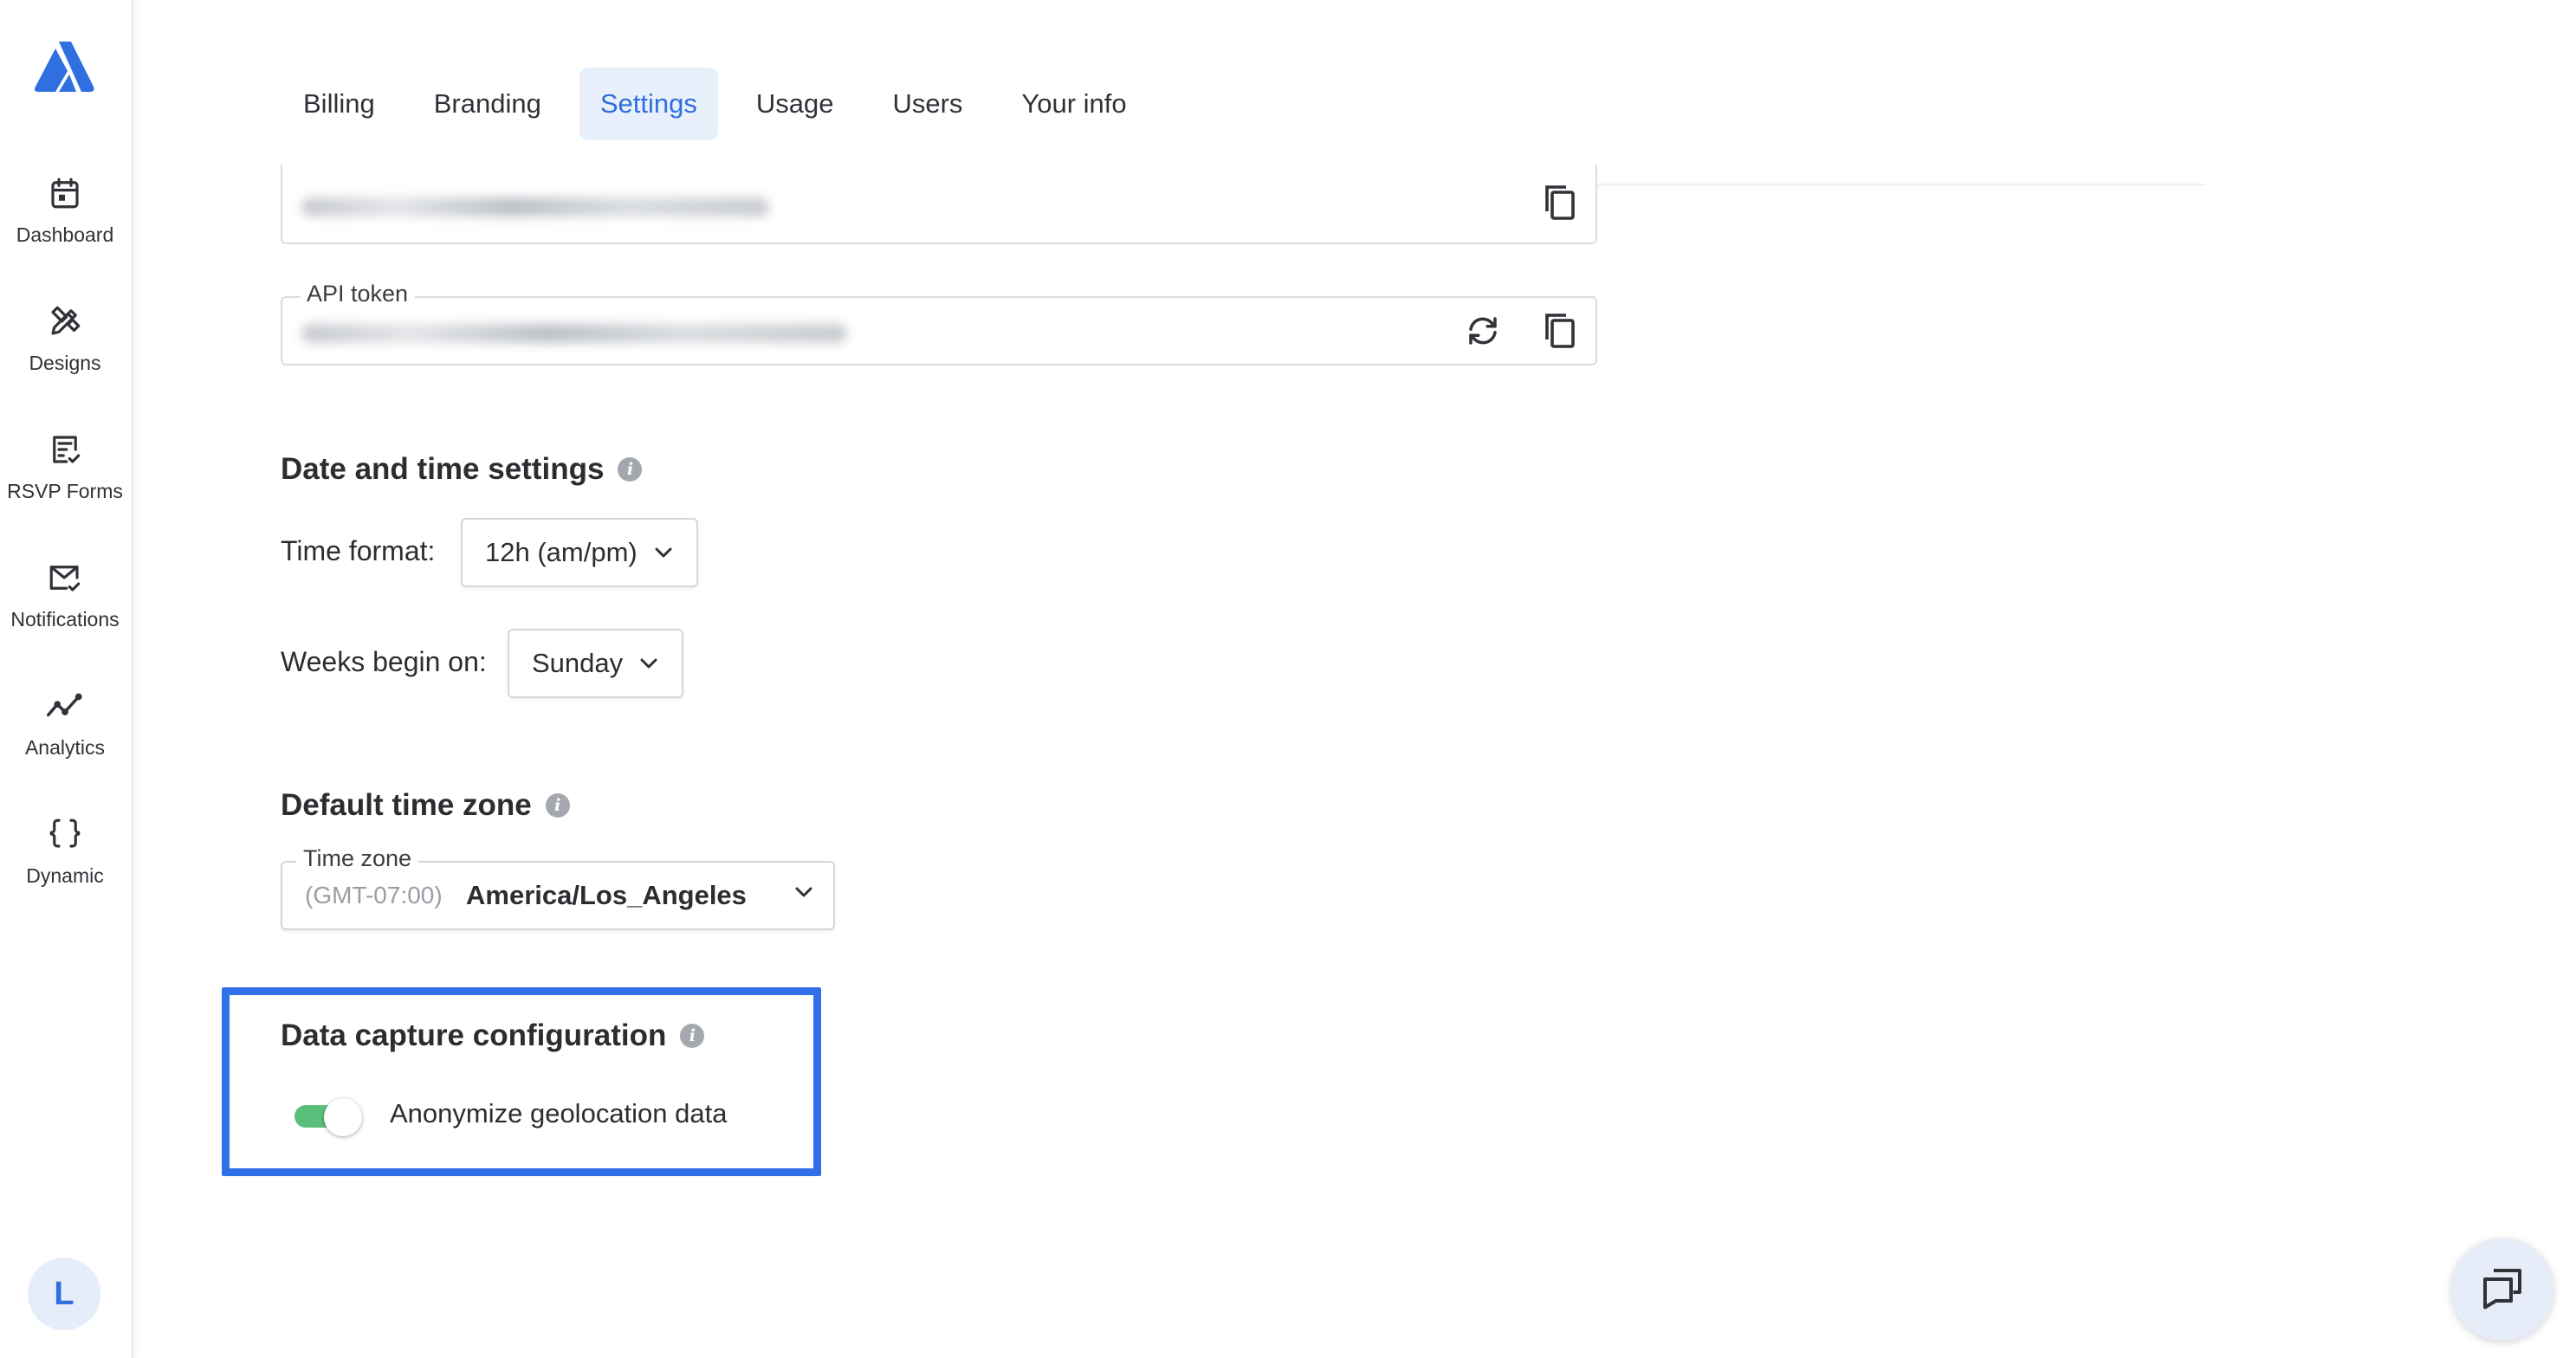 This screenshot has width=2576, height=1358. What do you see at coordinates (559, 1113) in the screenshot?
I see `anonymize-geolocation-label: Anonymize geolocation data` at bounding box center [559, 1113].